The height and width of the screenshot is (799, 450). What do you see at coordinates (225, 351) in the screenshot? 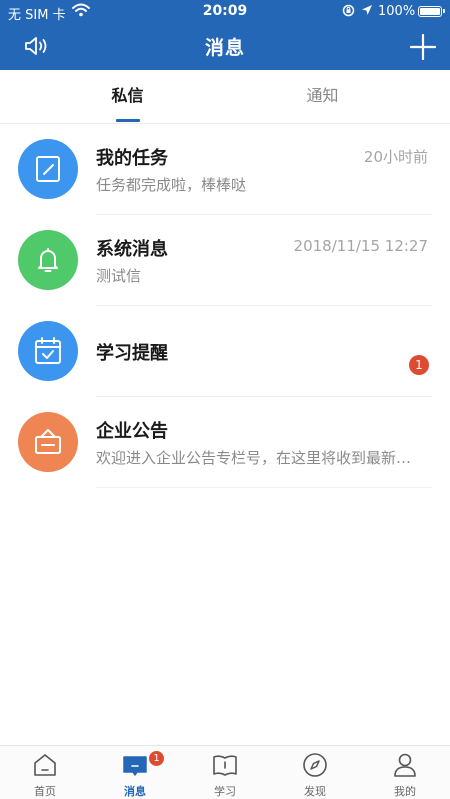
I see `message-item-study: 学习提醒` at bounding box center [225, 351].